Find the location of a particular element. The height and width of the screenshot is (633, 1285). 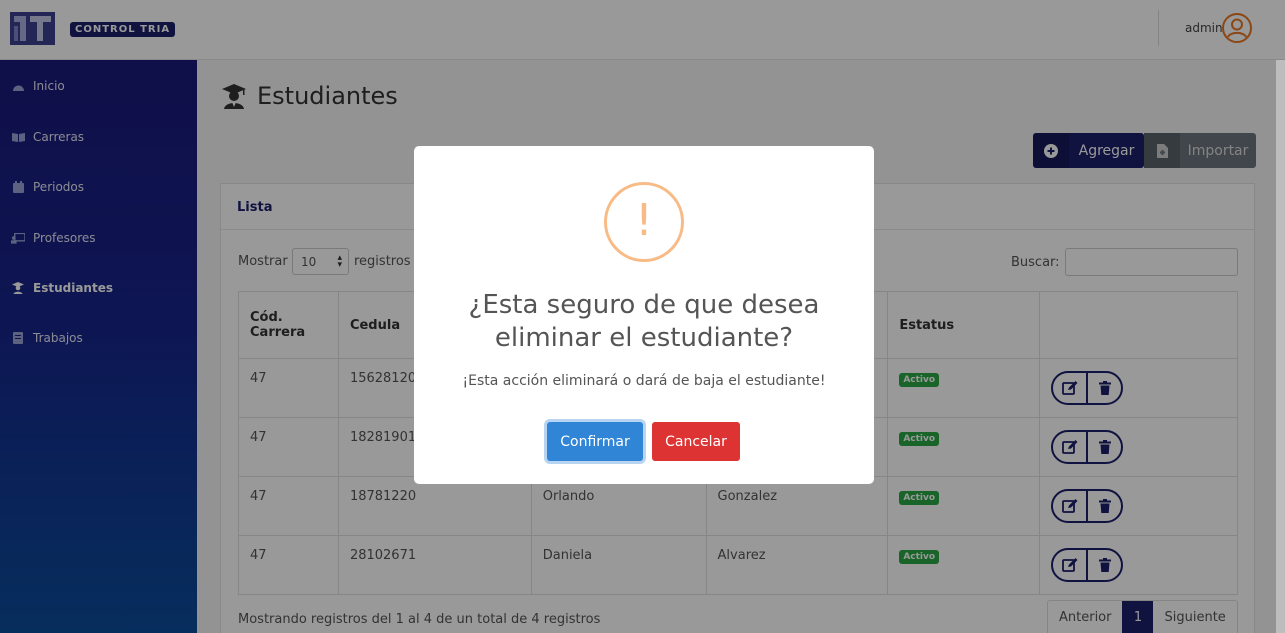

cancel-button: Cancelar is located at coordinates (696, 441).